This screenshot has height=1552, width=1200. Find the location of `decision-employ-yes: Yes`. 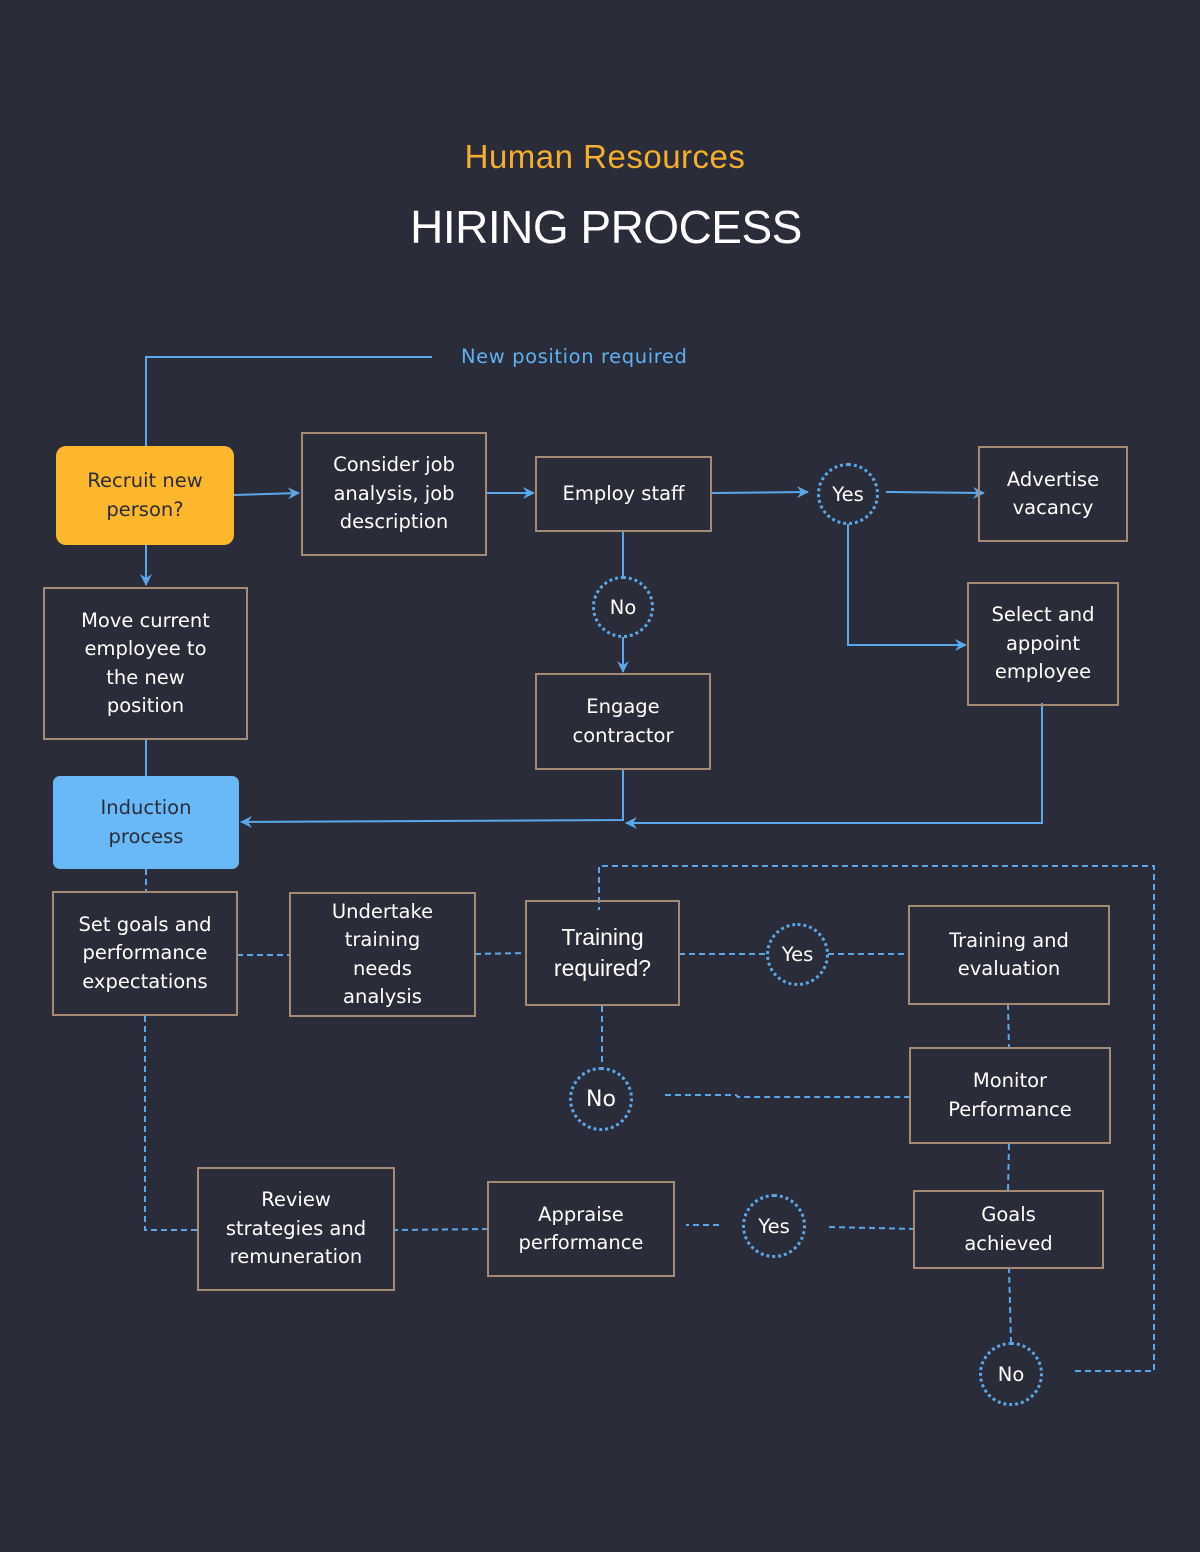

decision-employ-yes: Yes is located at coordinates (848, 494).